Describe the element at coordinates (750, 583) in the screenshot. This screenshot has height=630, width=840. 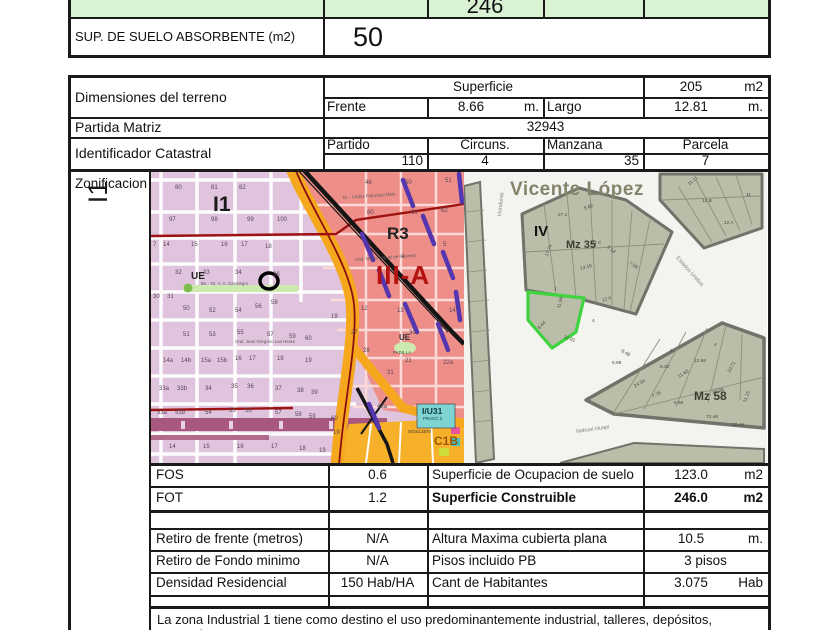
I see `param-unit: Hab` at that location.